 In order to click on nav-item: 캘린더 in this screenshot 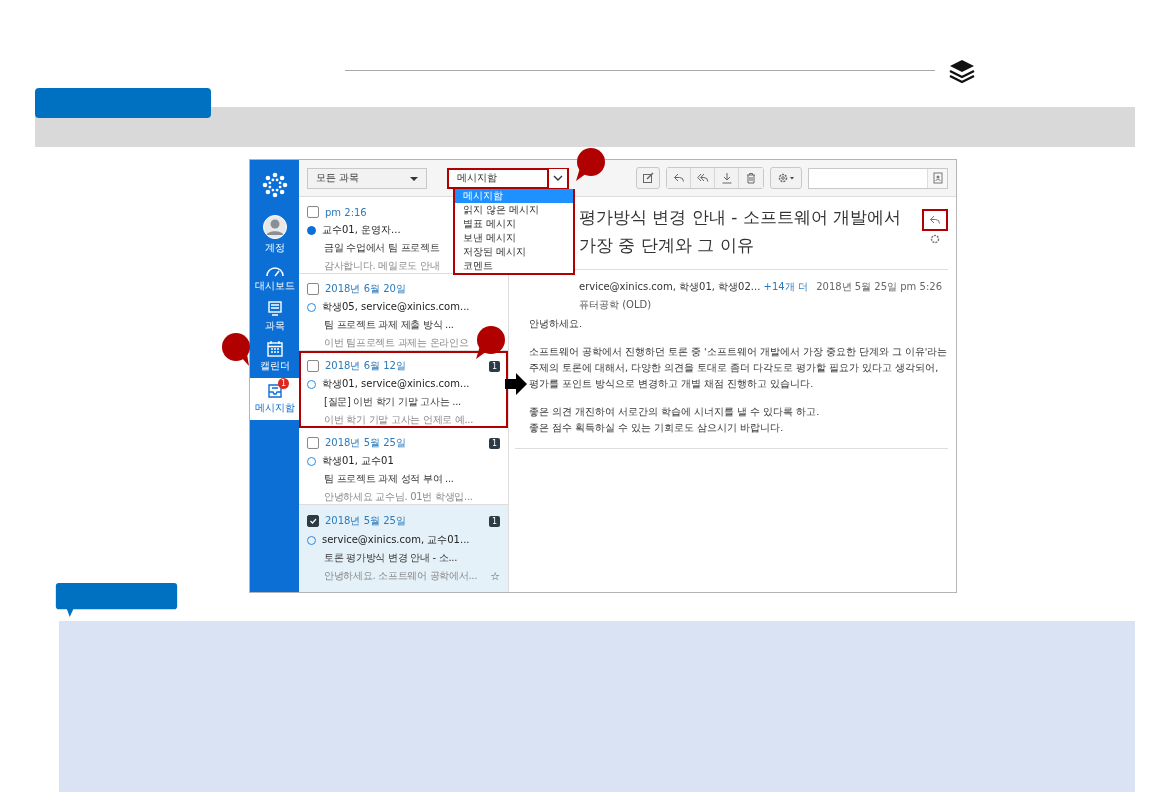, I will do `click(274, 357)`.